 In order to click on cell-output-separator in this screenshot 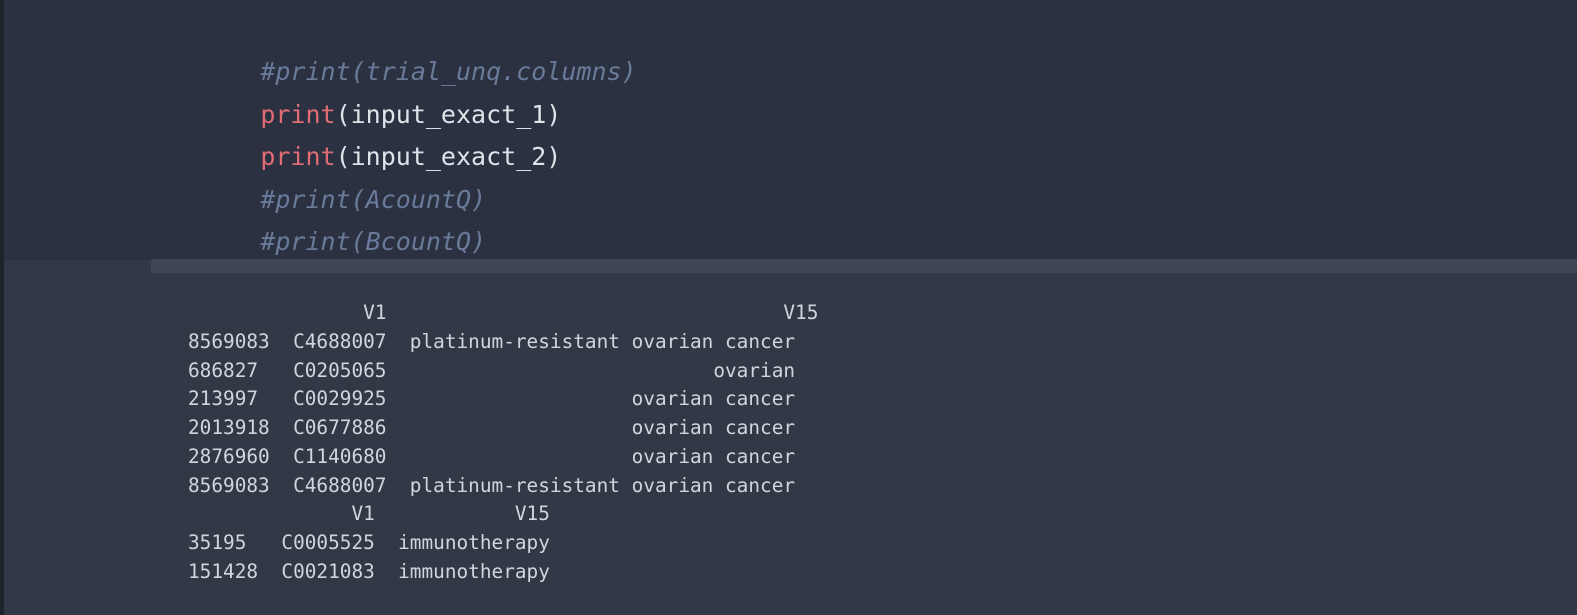, I will do `click(864, 266)`.